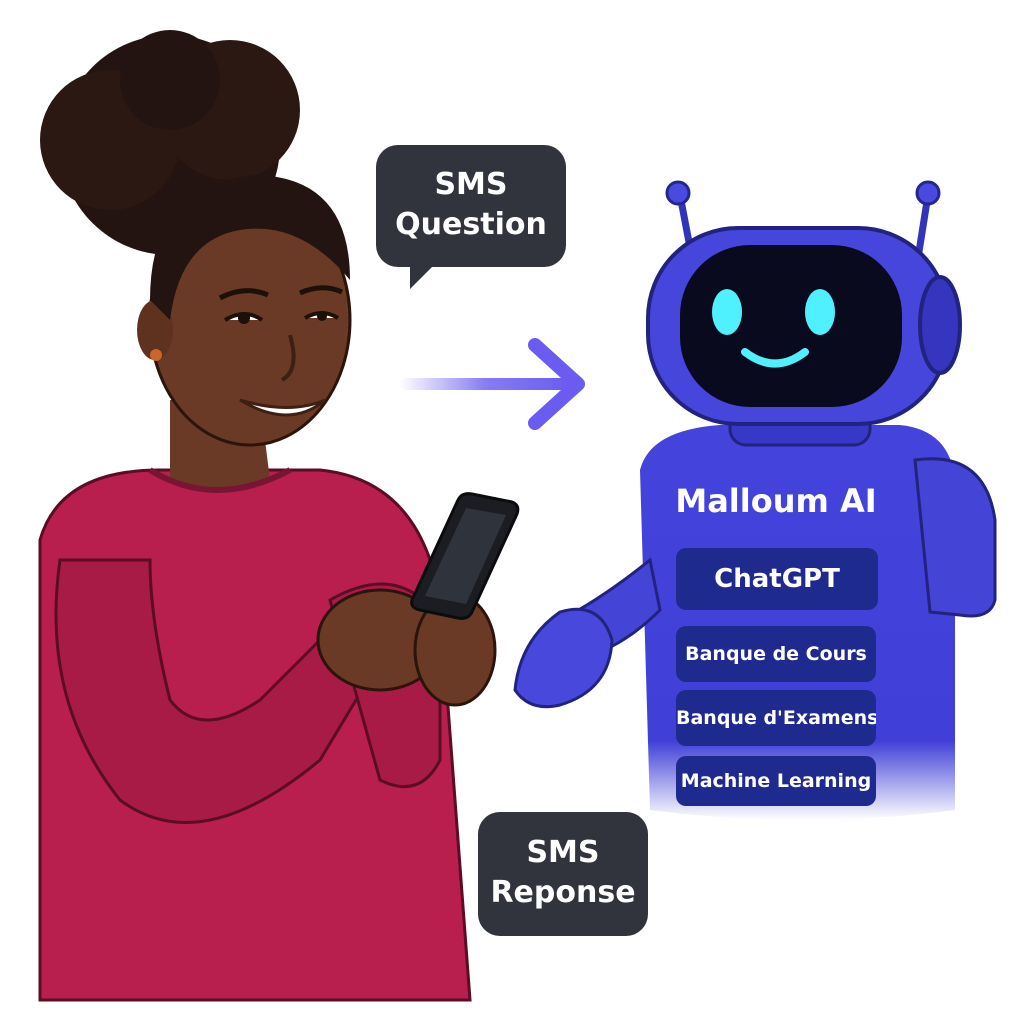 The height and width of the screenshot is (1024, 1024). I want to click on bubble-reponse-line-2: Reponse, so click(563, 892).